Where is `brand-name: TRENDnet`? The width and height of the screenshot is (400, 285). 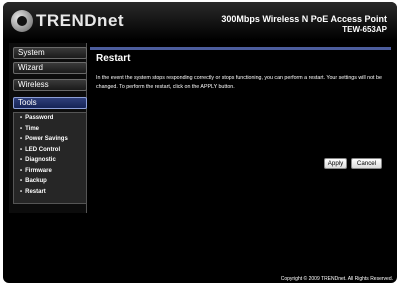
brand-name: TRENDnet is located at coordinates (80, 20).